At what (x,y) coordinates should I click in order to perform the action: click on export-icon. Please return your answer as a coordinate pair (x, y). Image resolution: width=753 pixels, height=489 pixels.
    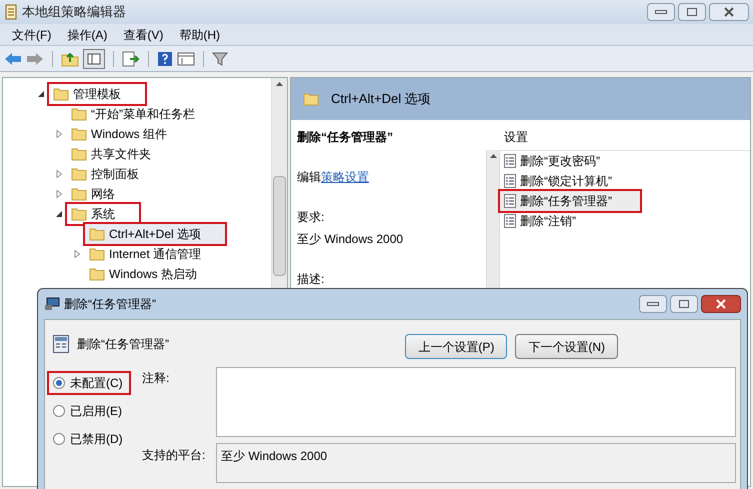
    Looking at the image, I should click on (131, 58).